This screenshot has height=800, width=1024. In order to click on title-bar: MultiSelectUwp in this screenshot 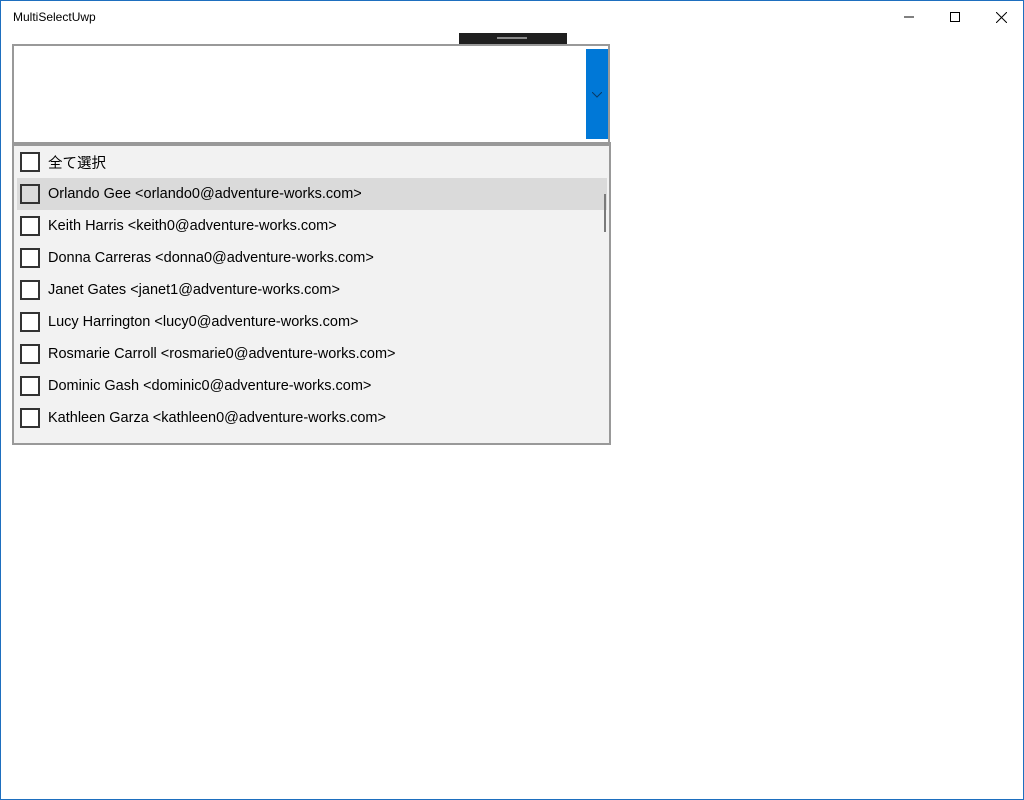, I will do `click(512, 17)`.